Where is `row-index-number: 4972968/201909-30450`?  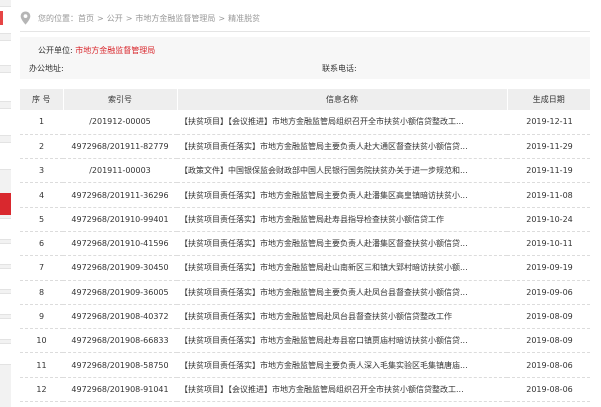
row-index-number: 4972968/201909-30450 is located at coordinates (120, 268).